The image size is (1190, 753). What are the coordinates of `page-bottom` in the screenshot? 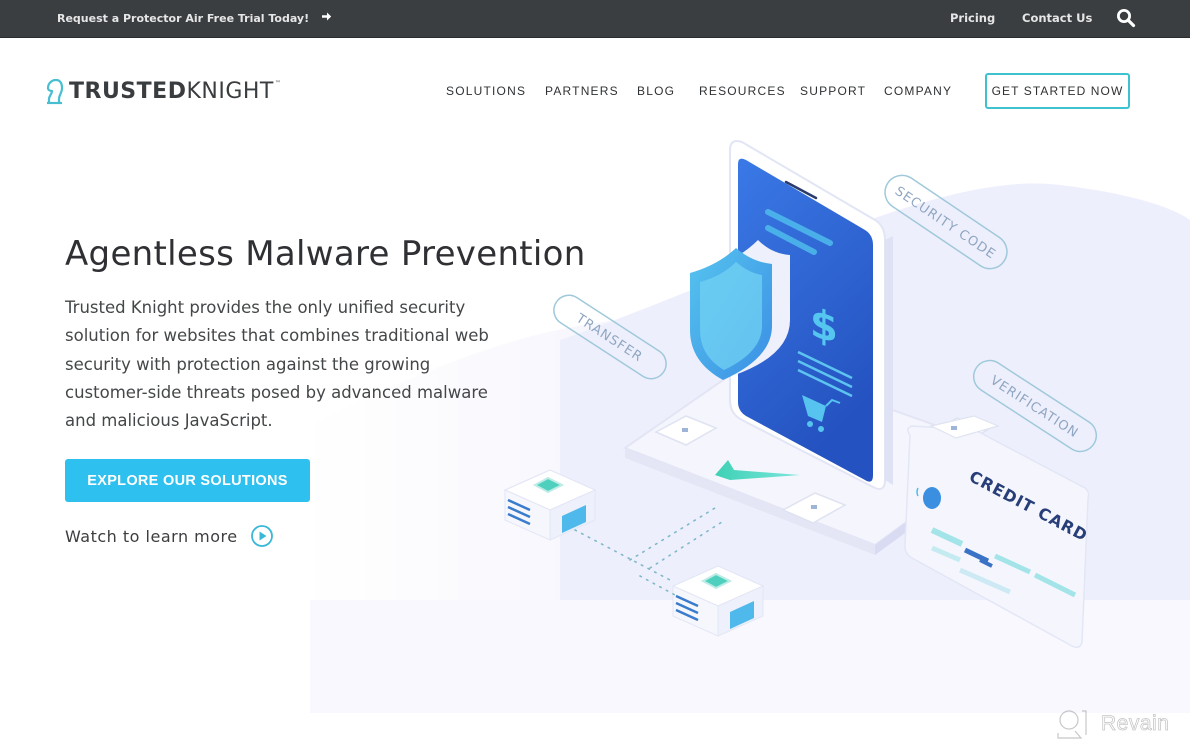 It's located at (595, 733).